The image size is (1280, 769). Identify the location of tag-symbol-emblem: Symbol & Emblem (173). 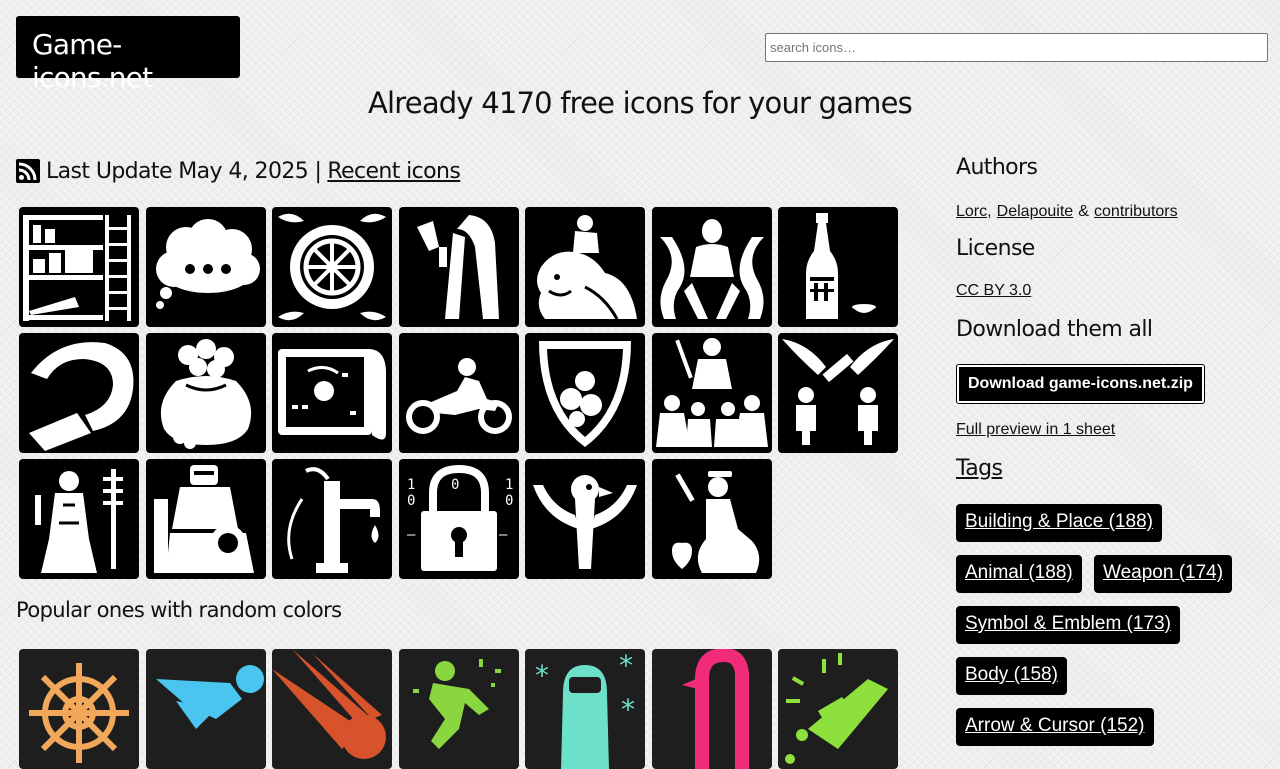
(1068, 625).